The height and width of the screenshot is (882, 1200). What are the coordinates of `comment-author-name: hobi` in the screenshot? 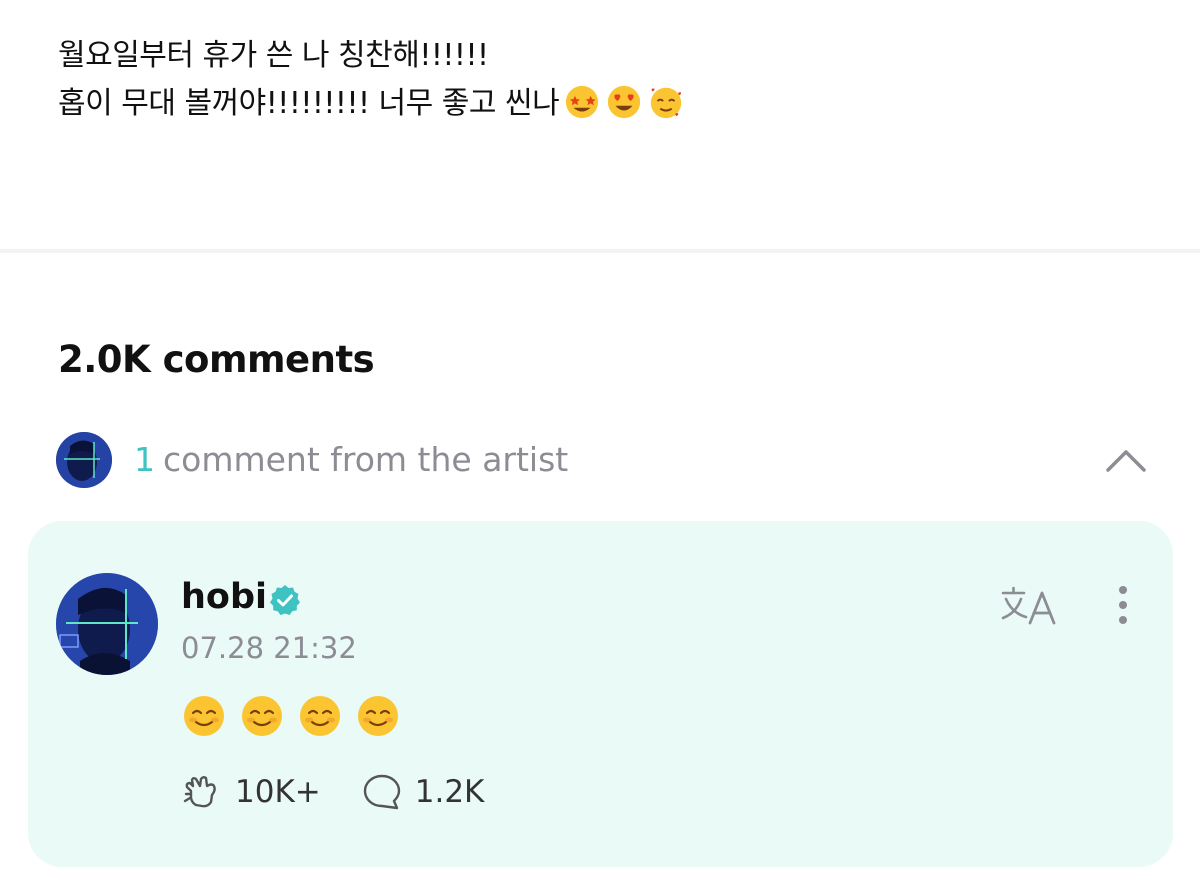 It's located at (224, 597).